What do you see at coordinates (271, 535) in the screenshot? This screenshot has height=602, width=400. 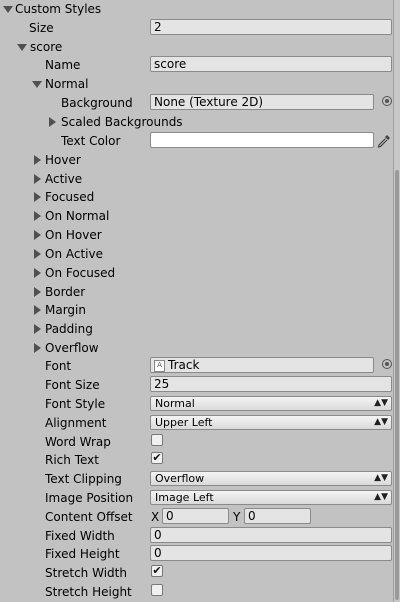 I see `fixed-width-field: 0` at bounding box center [271, 535].